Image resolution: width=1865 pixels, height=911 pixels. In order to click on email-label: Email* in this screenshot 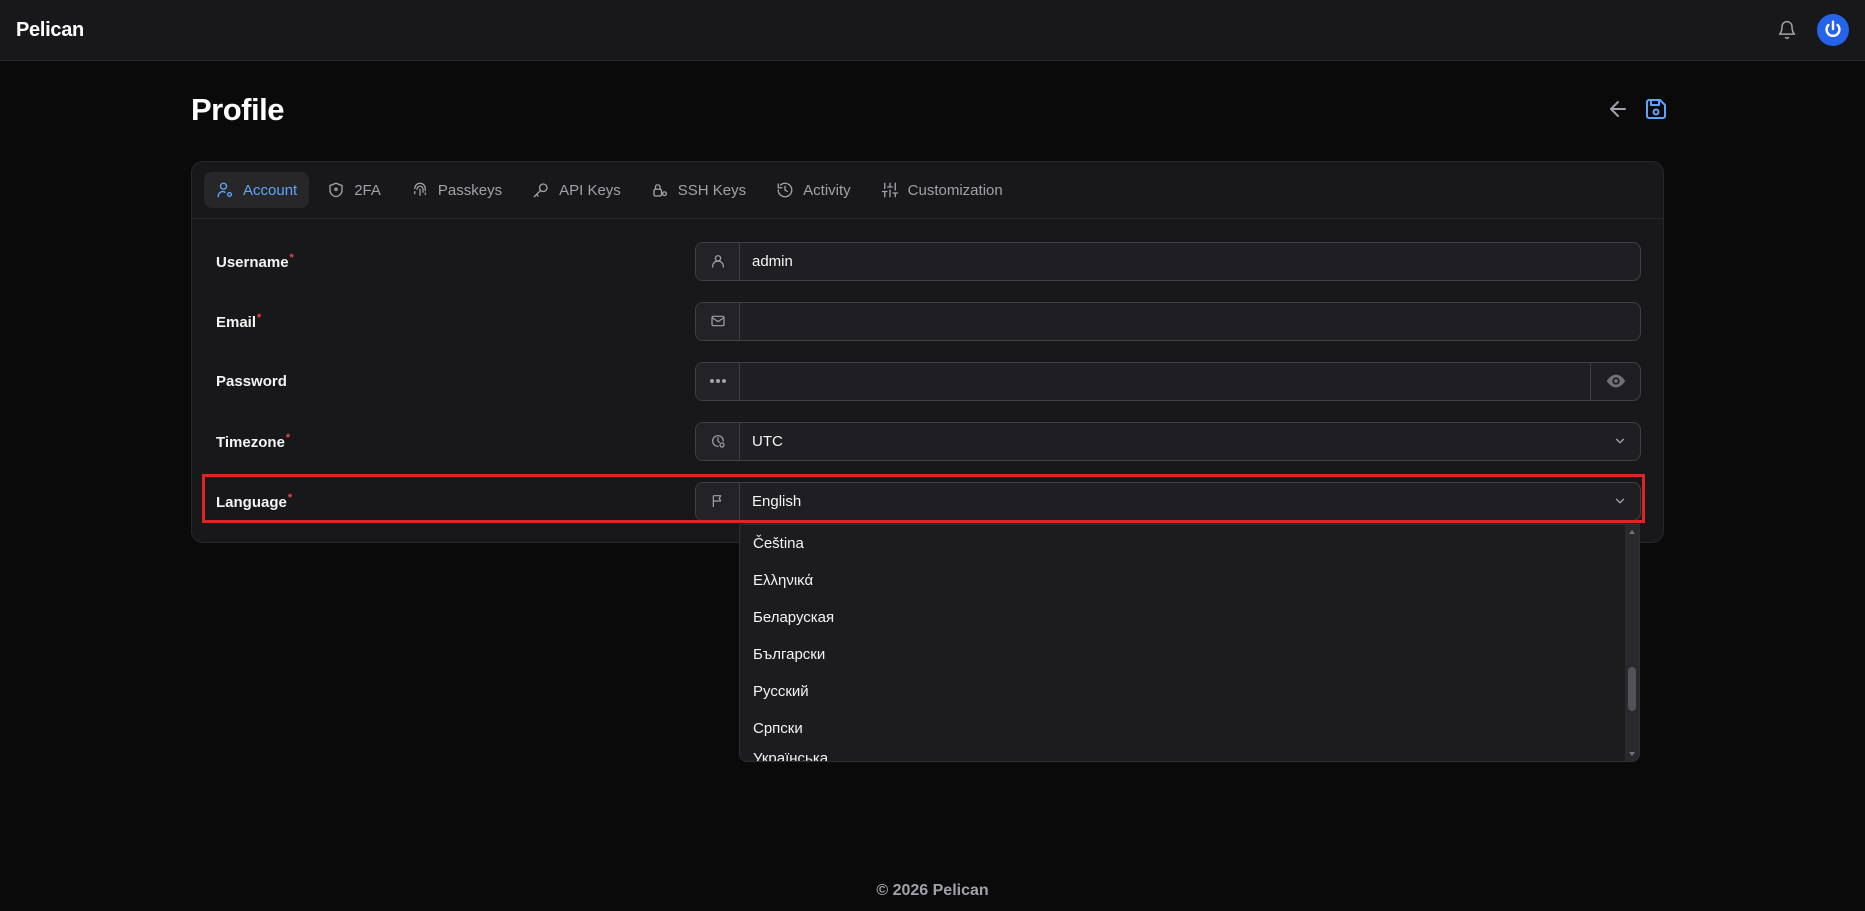, I will do `click(239, 321)`.